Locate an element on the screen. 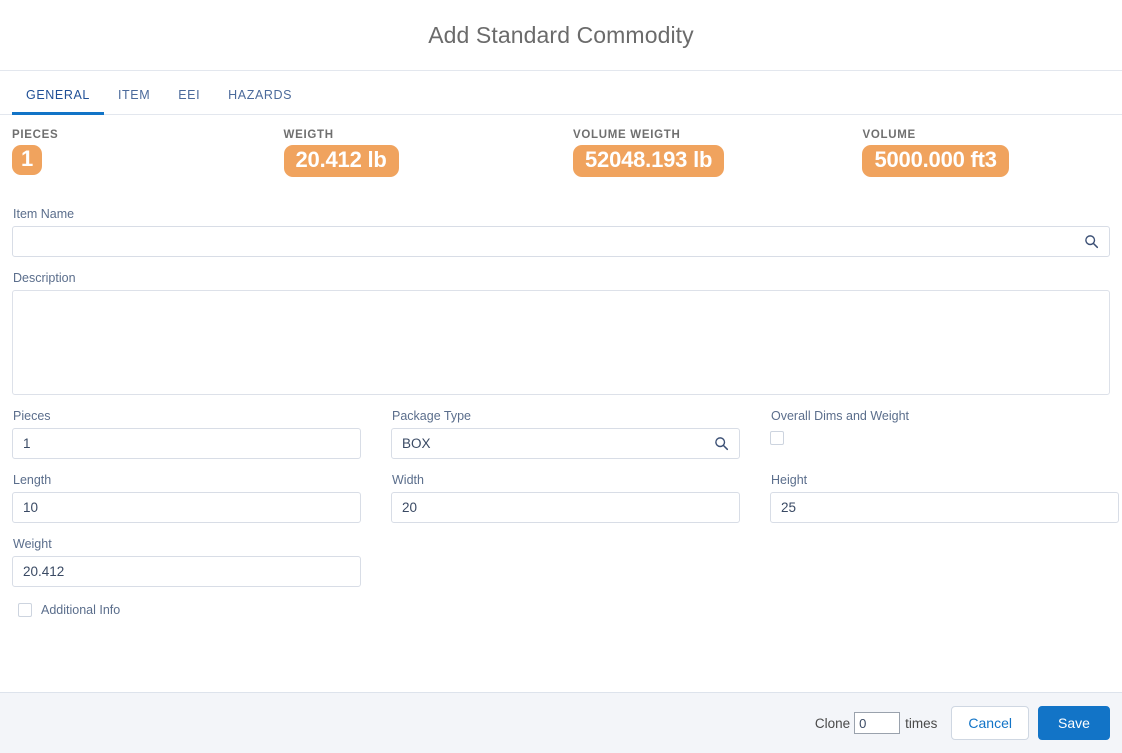 The image size is (1122, 753). tab-eei: EEI is located at coordinates (189, 101).